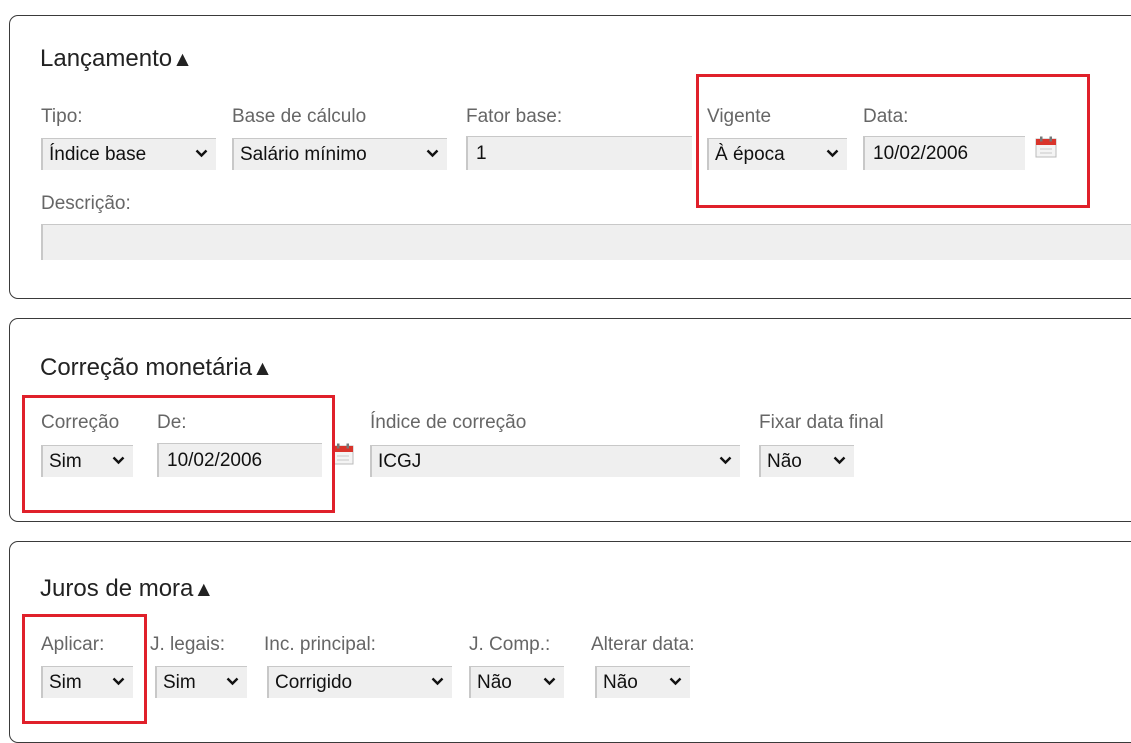 Image resolution: width=1131 pixels, height=743 pixels. What do you see at coordinates (320, 644) in the screenshot?
I see `inc-principal-label: Inc. principal:` at bounding box center [320, 644].